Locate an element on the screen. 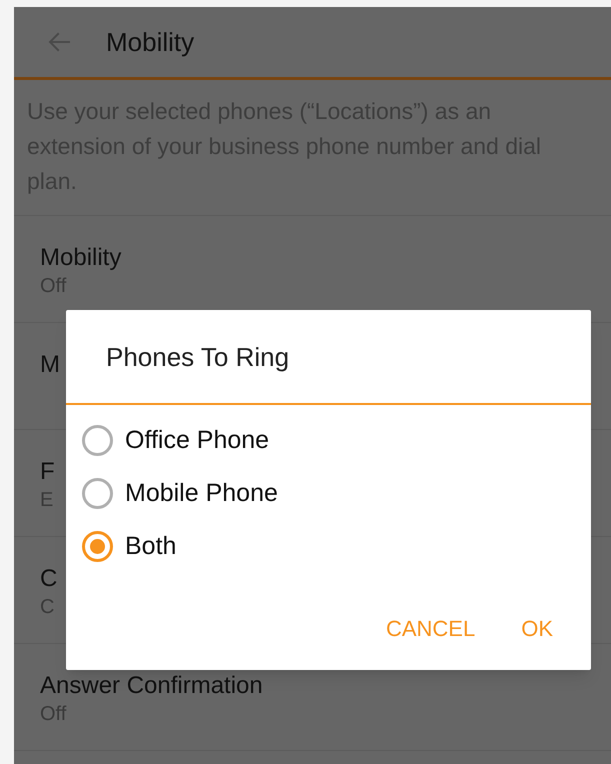 This screenshot has height=764, width=611. radio-option: Mobile Phone is located at coordinates (172, 493).